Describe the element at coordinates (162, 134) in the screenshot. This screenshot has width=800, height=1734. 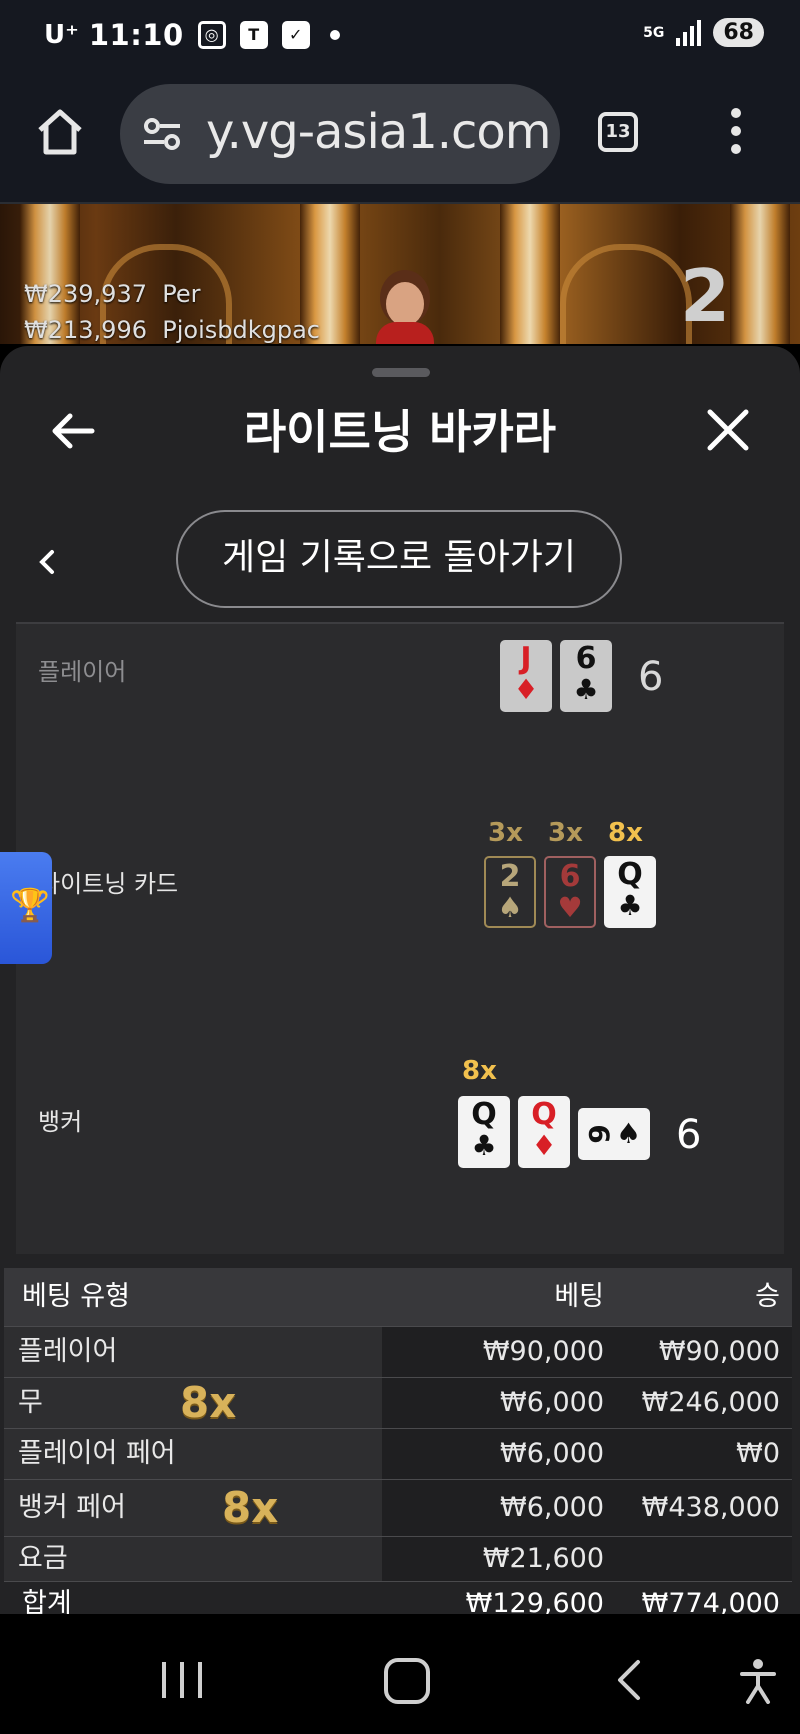
I see `site-settings-icon` at that location.